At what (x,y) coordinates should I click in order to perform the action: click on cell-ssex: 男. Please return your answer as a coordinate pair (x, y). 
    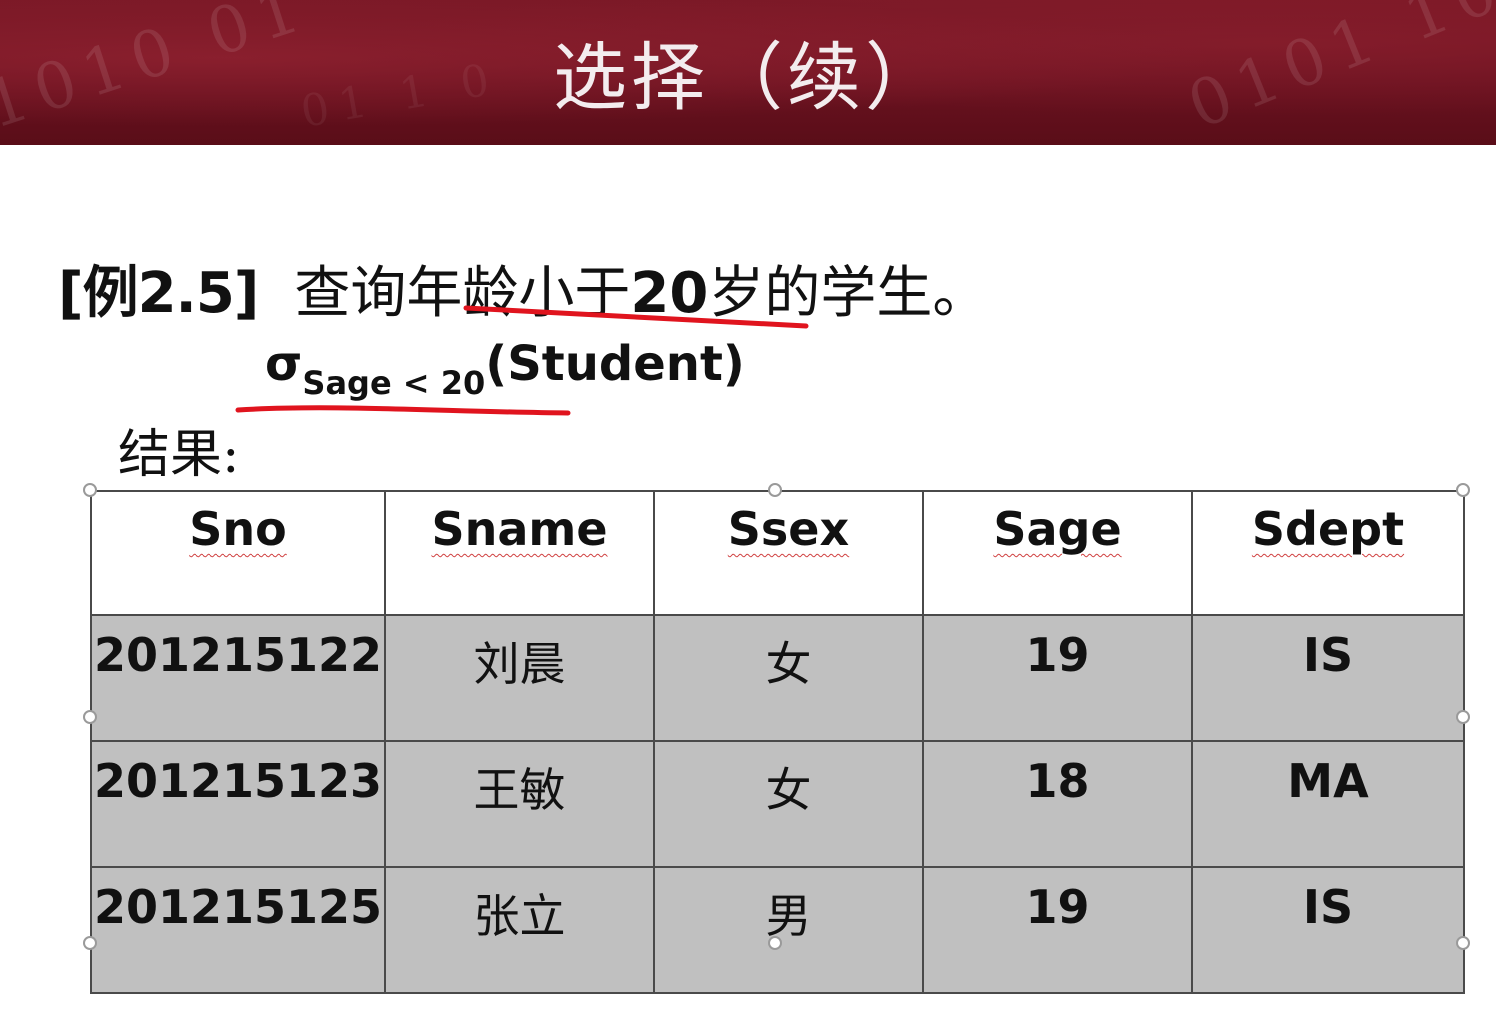
    Looking at the image, I should click on (788, 930).